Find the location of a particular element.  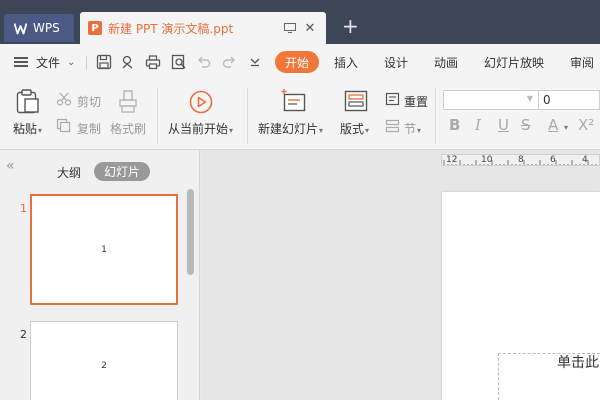

reset-icon is located at coordinates (392, 99).